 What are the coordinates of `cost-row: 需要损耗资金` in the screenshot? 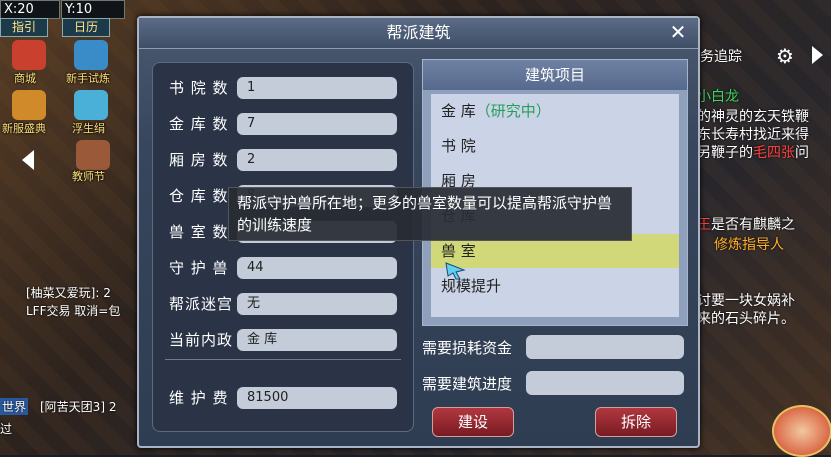 It's located at (554, 348).